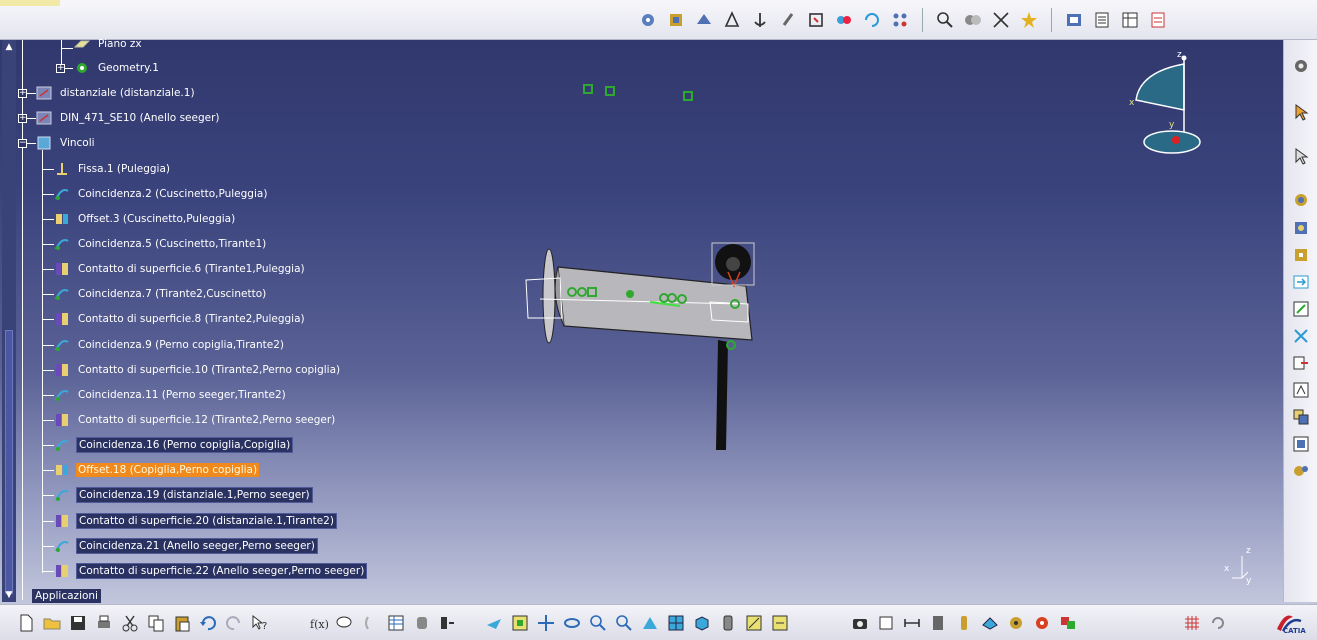  What do you see at coordinates (1042, 623) in the screenshot?
I see `sketch-tracer-icon` at bounding box center [1042, 623].